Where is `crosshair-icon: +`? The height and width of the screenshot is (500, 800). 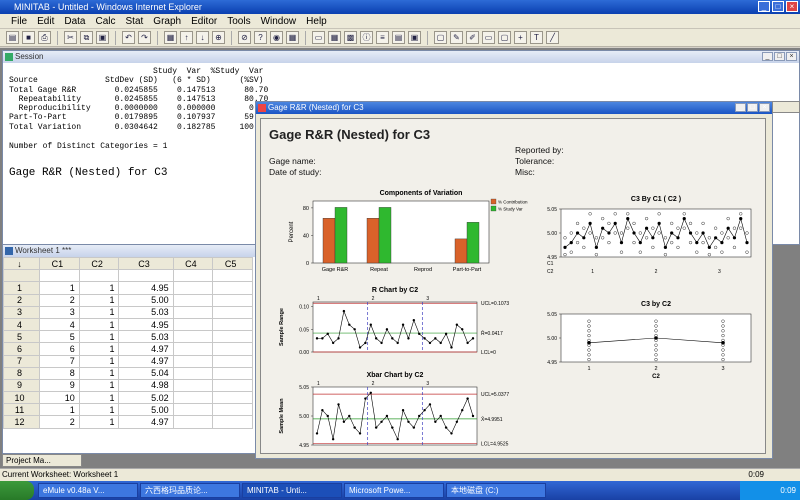
crosshair-icon: + is located at coordinates (520, 37).